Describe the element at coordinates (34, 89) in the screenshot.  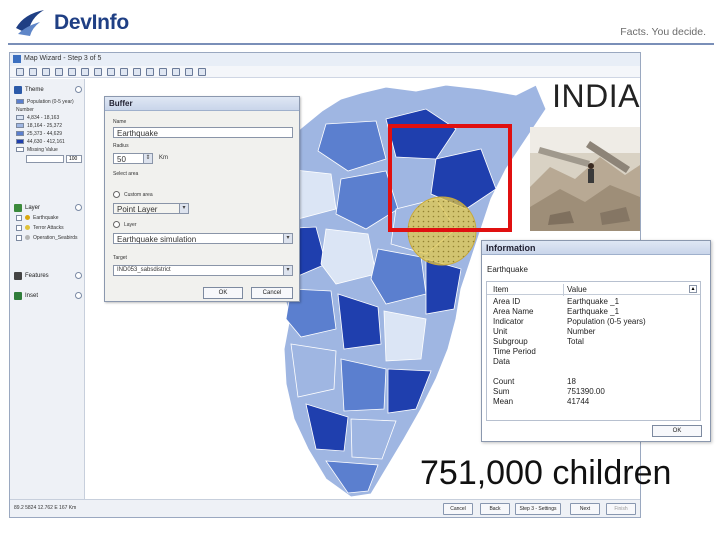
I see `theme-label: Theme` at that location.